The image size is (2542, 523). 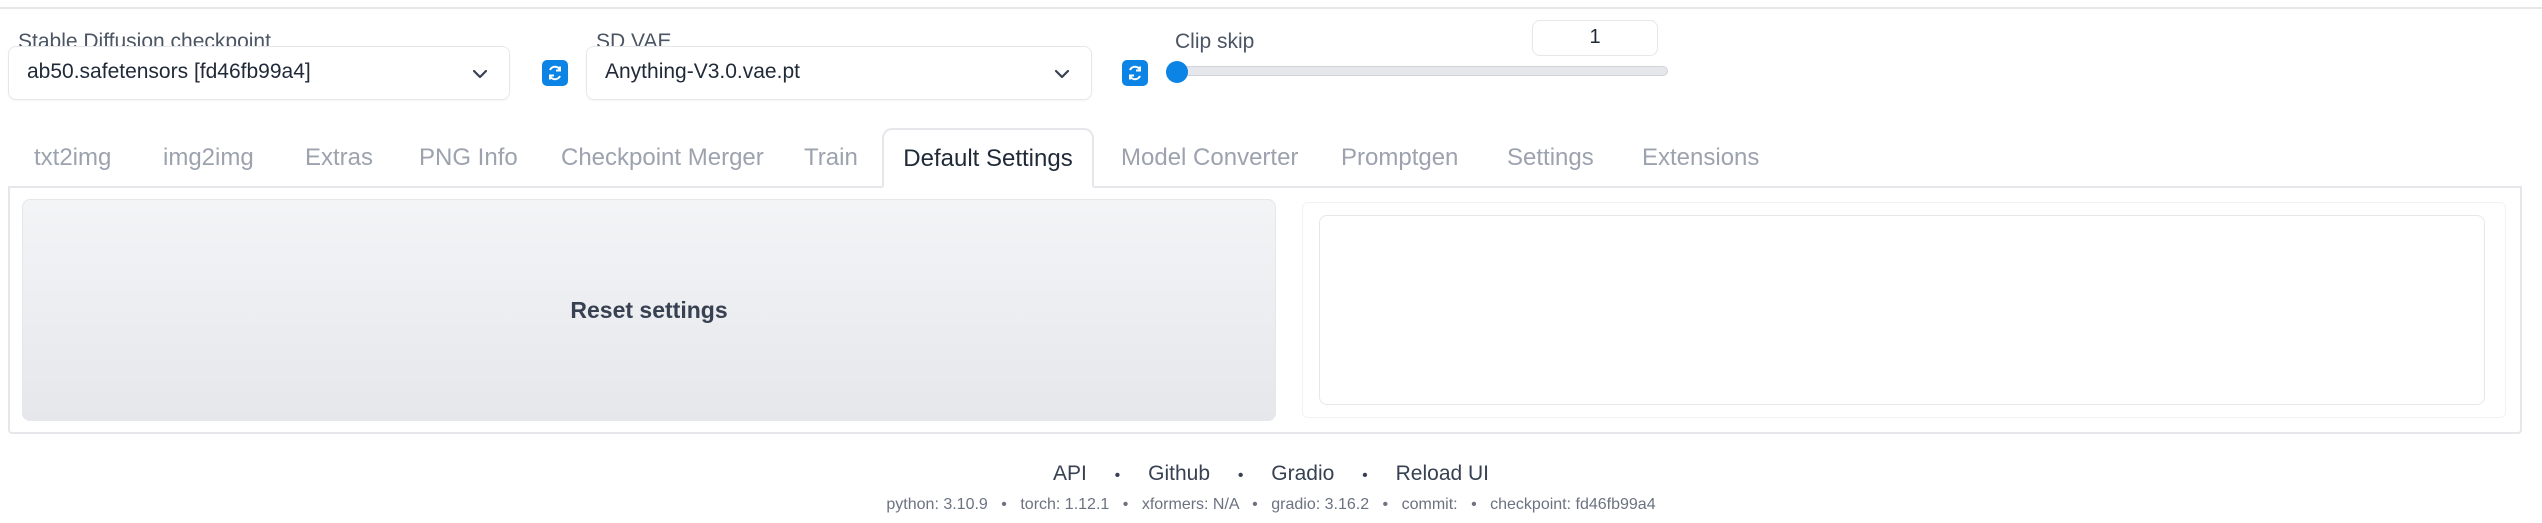 What do you see at coordinates (1700, 158) in the screenshot?
I see `tab-extensions: Extensions` at bounding box center [1700, 158].